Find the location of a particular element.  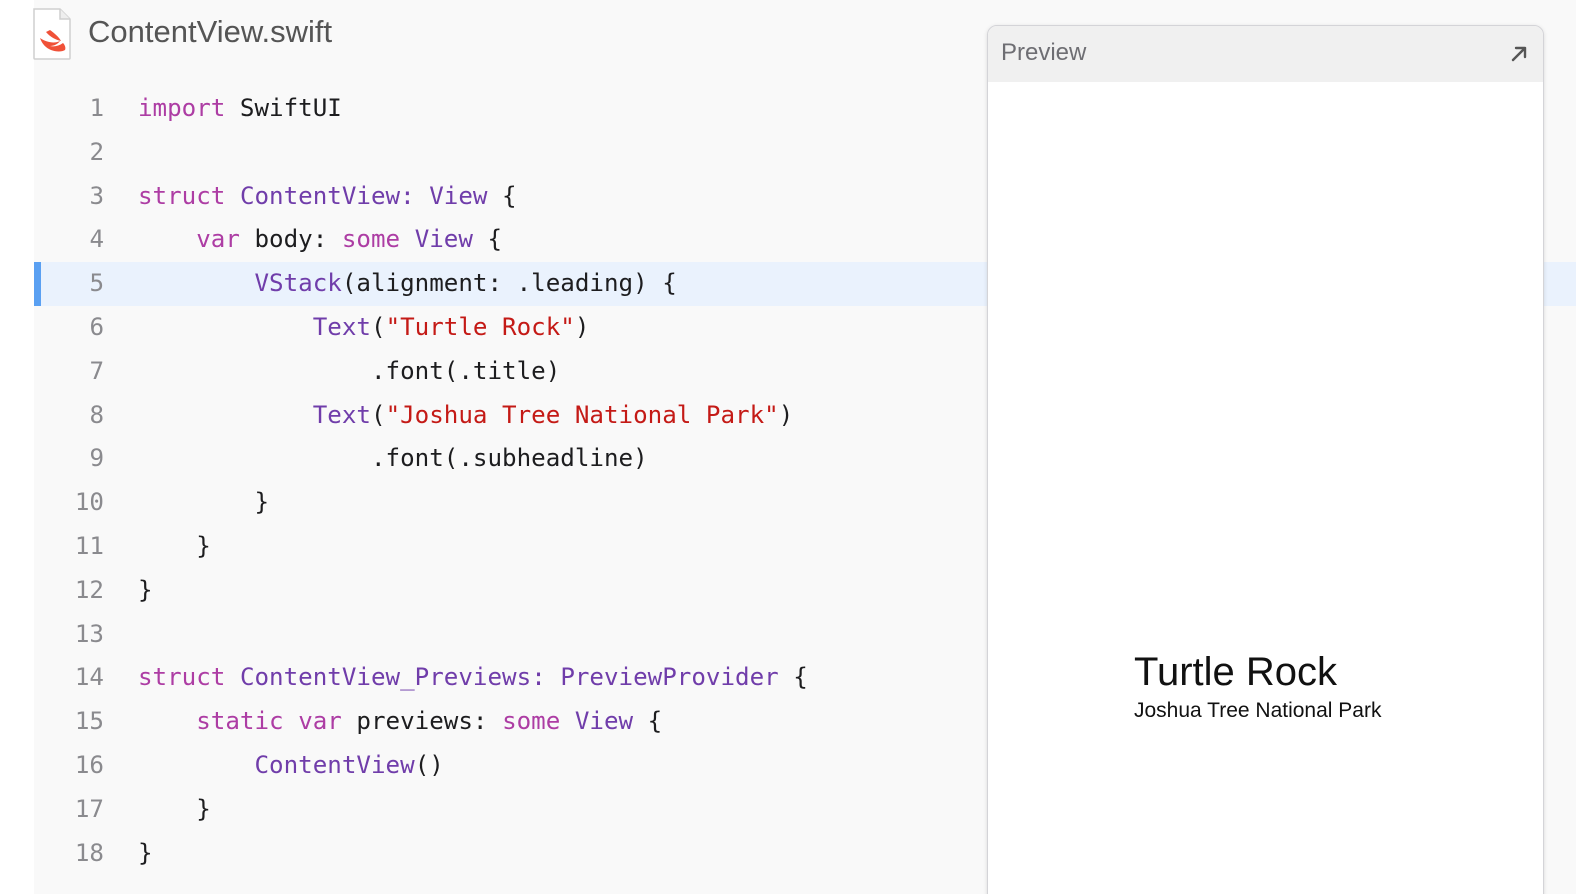

code-token: (alignment: .leading) { is located at coordinates (509, 283).